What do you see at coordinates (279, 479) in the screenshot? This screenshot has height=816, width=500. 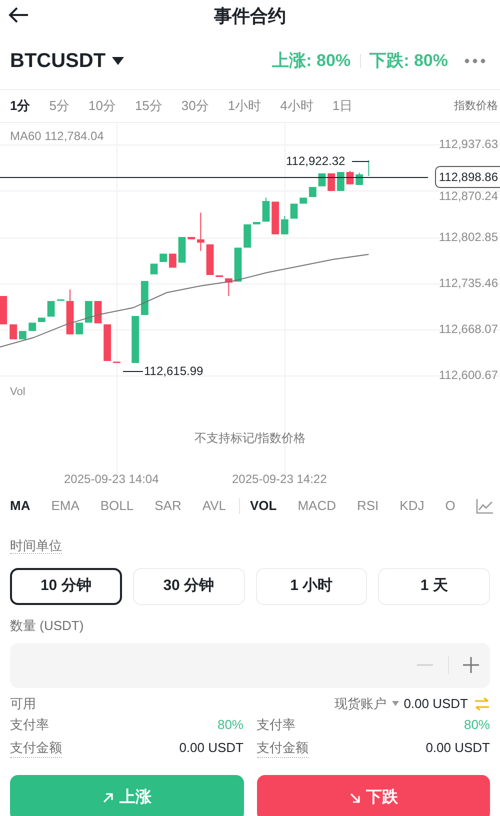 I see `time-axis-label: 2025-09-23 14:22` at bounding box center [279, 479].